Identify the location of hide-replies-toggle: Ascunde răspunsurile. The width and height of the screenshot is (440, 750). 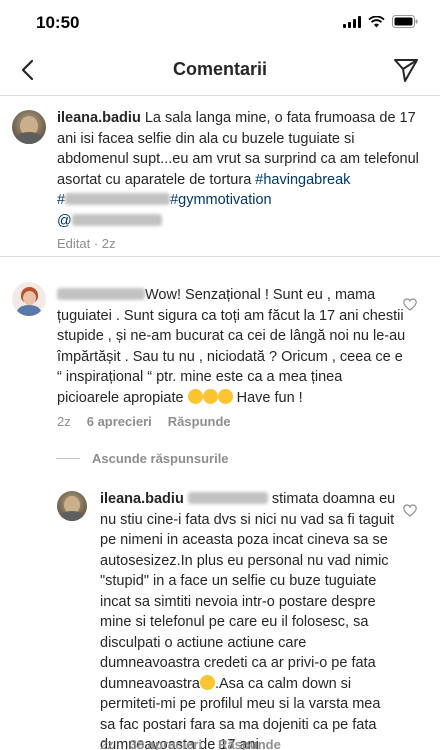
(142, 458).